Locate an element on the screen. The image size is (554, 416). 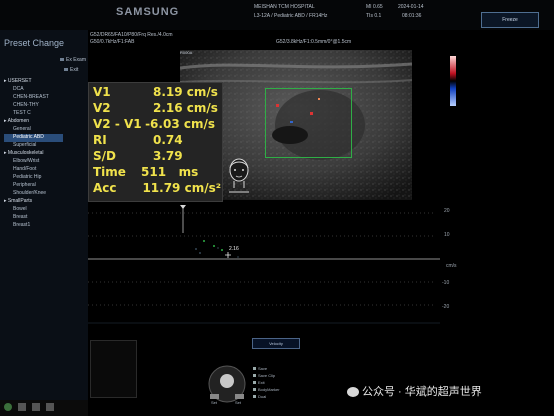
scale-tick: 20 is located at coordinates (447, 211).